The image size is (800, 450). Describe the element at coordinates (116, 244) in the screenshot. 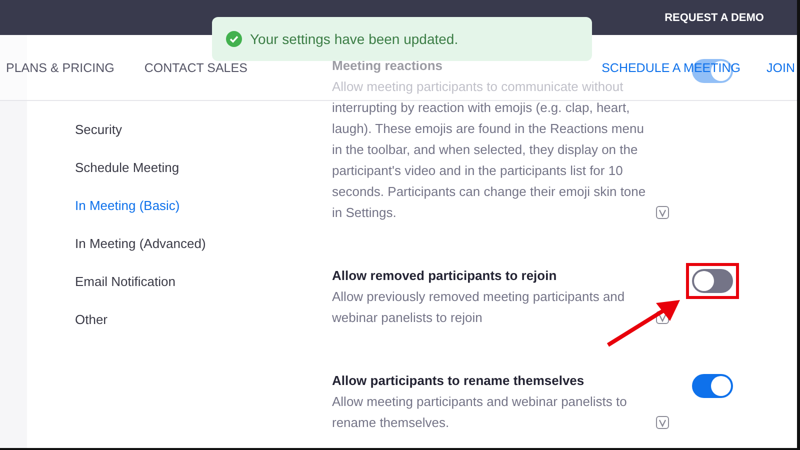

I see `sidebar-item: In Meeting (Advanced)` at that location.